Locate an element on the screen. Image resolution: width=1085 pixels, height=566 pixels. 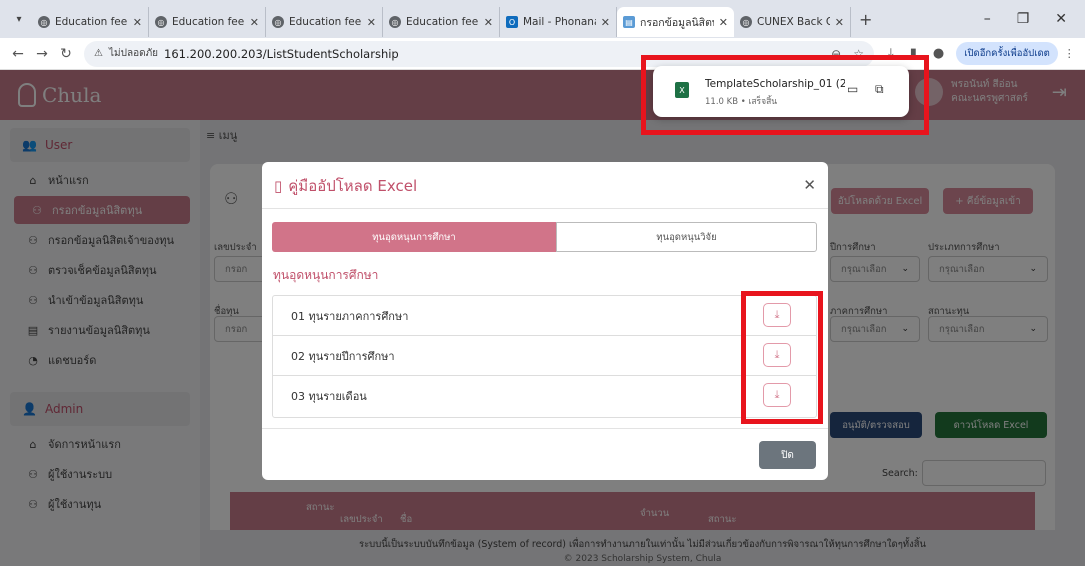
more-menu-icon: ⋮ is located at coordinates (1069, 53).